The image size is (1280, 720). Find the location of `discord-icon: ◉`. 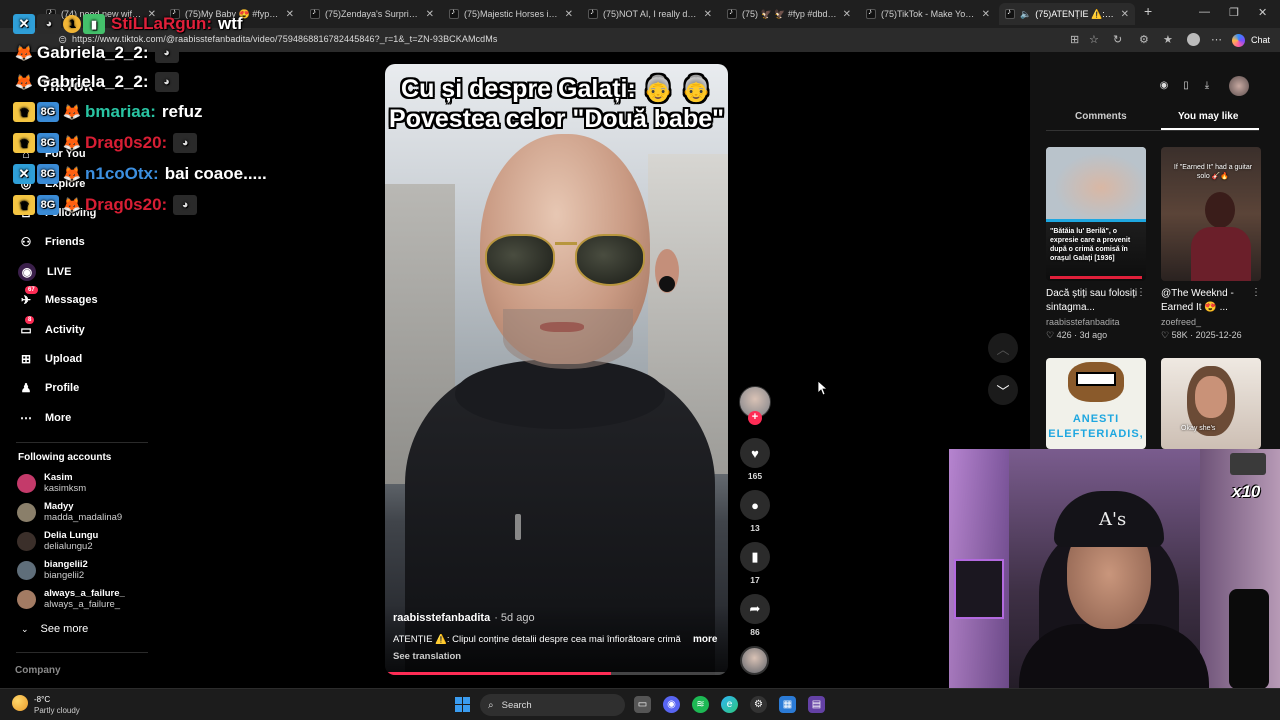

discord-icon: ◉ is located at coordinates (671, 704).